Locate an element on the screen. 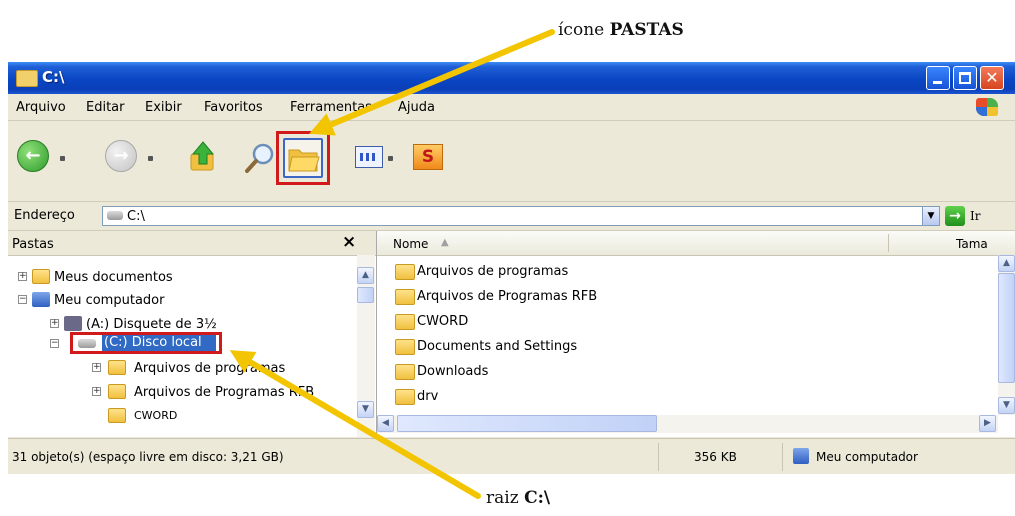 This screenshot has width=1015, height=516. folders-pane-header: Pastas × is located at coordinates (192, 243).